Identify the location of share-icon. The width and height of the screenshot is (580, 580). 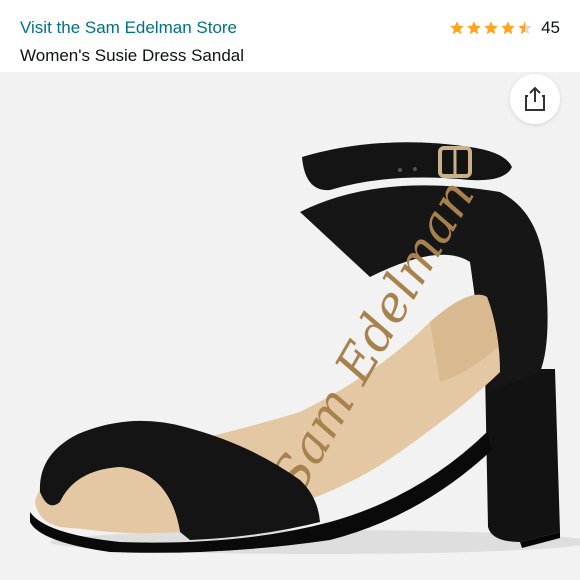
(535, 98).